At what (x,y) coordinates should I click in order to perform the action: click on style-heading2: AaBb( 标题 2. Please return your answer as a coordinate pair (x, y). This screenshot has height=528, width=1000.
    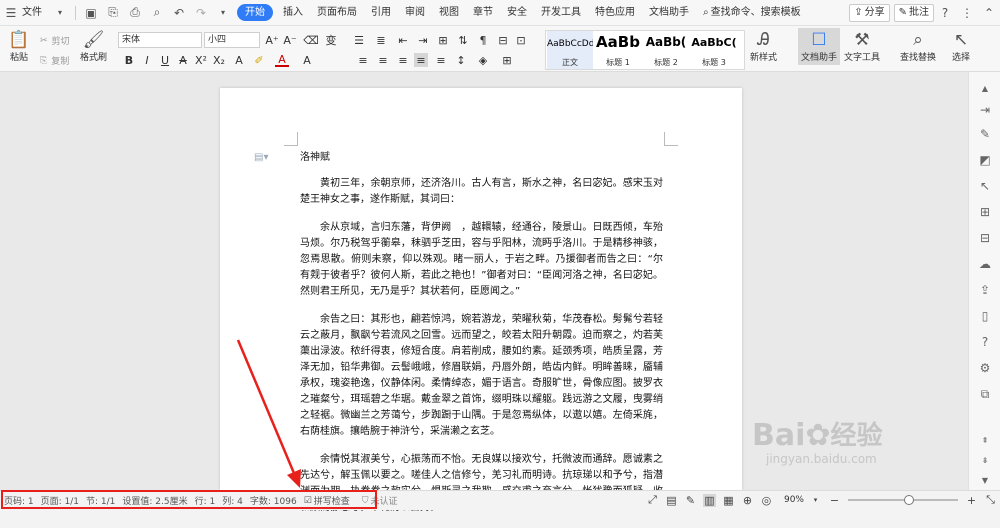
    Looking at the image, I should click on (666, 50).